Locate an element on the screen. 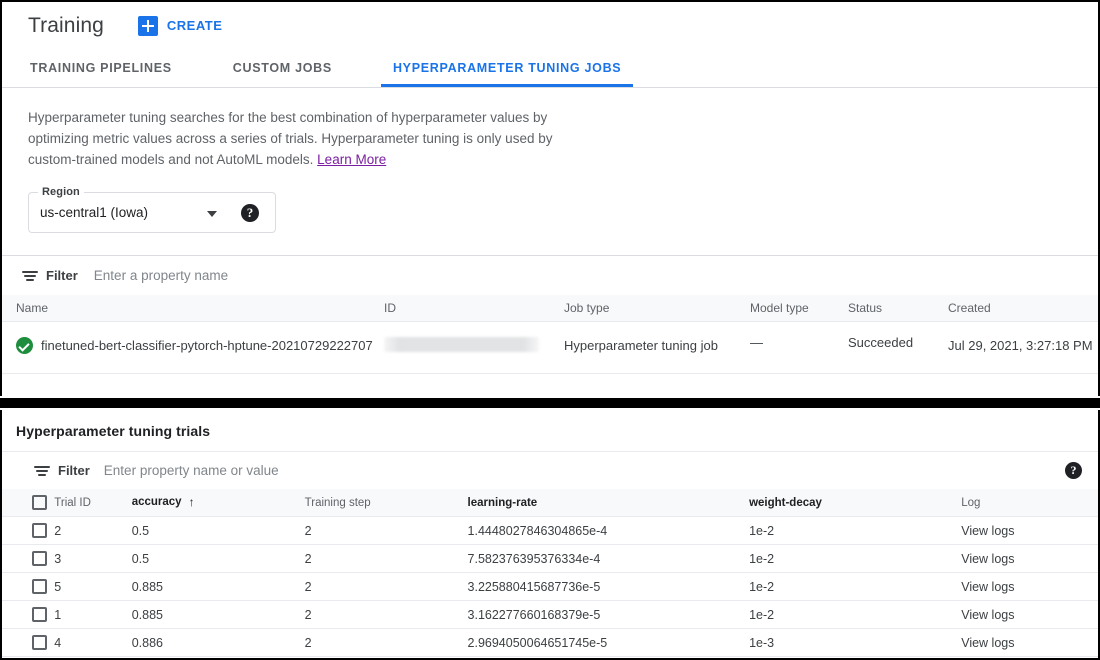 This screenshot has width=1100, height=660. create-button-label: CREATE is located at coordinates (194, 25).